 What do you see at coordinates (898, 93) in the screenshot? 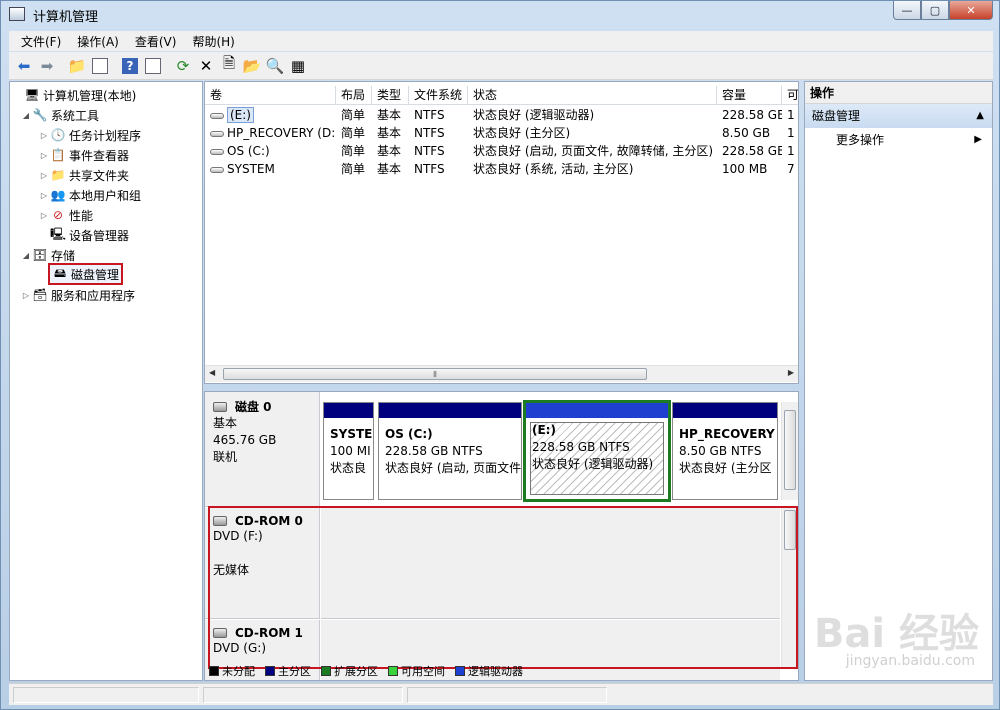
I see `actions-header: 操作` at bounding box center [898, 93].